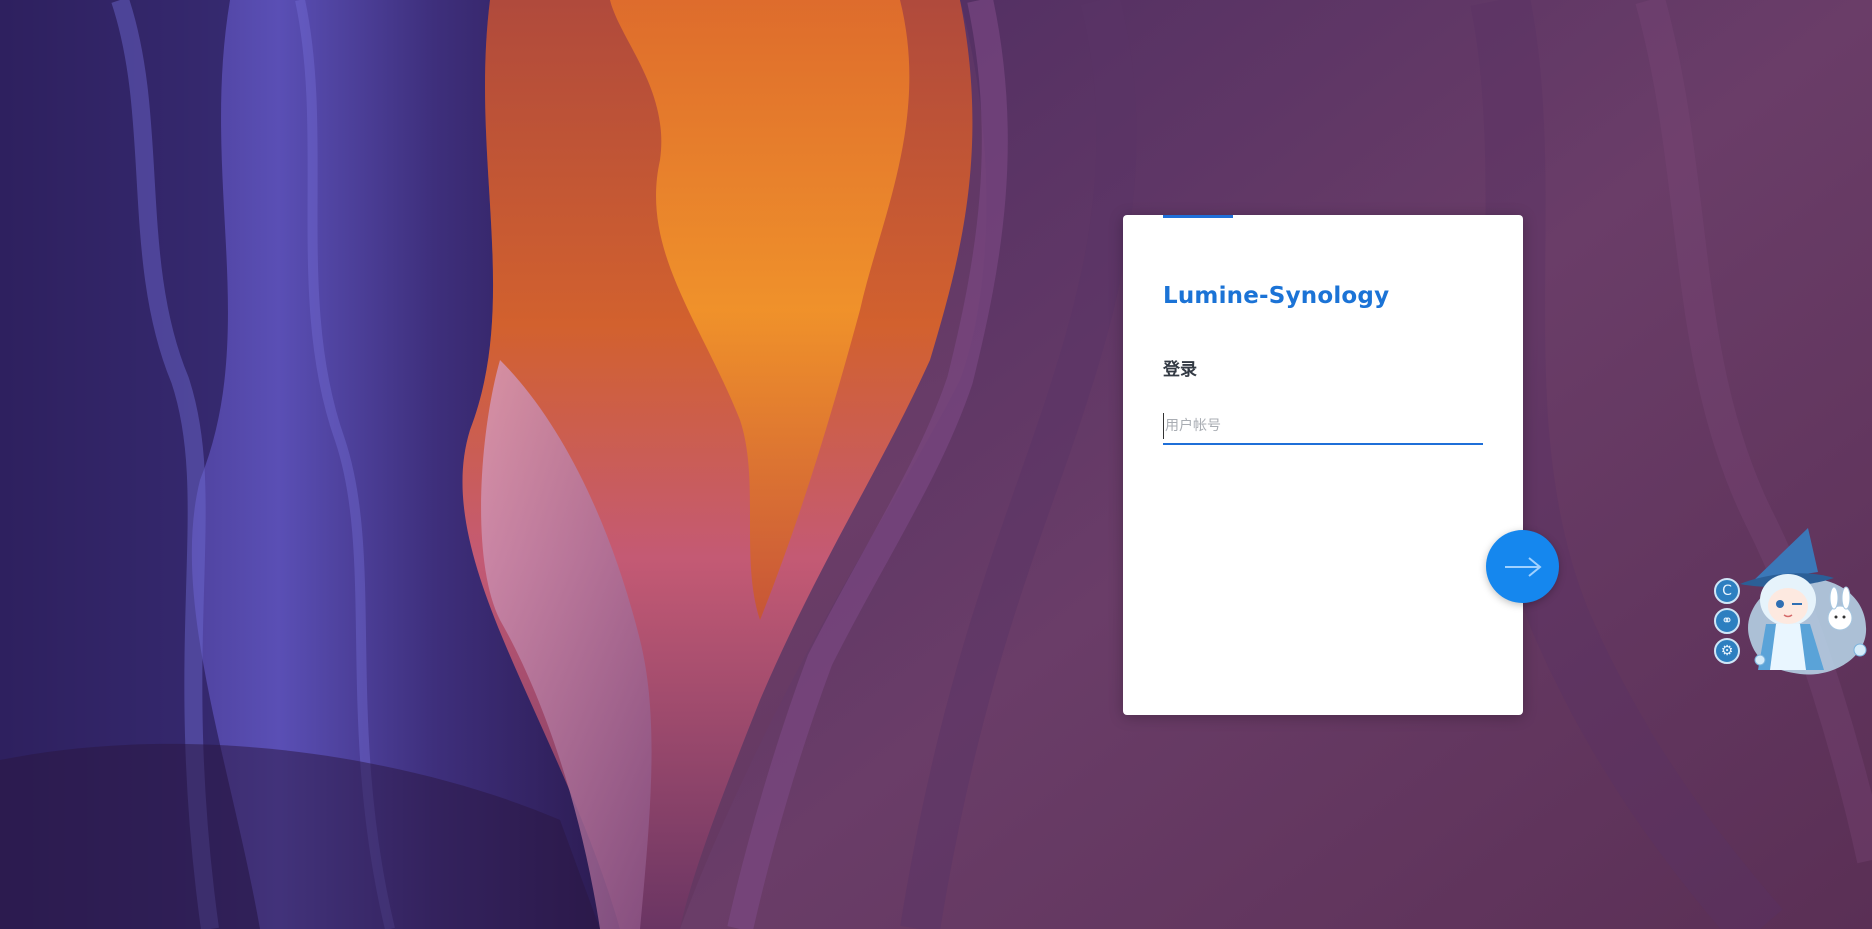 This screenshot has height=929, width=1872. What do you see at coordinates (1276, 296) in the screenshot?
I see `brand-title: Lumine-Synology` at bounding box center [1276, 296].